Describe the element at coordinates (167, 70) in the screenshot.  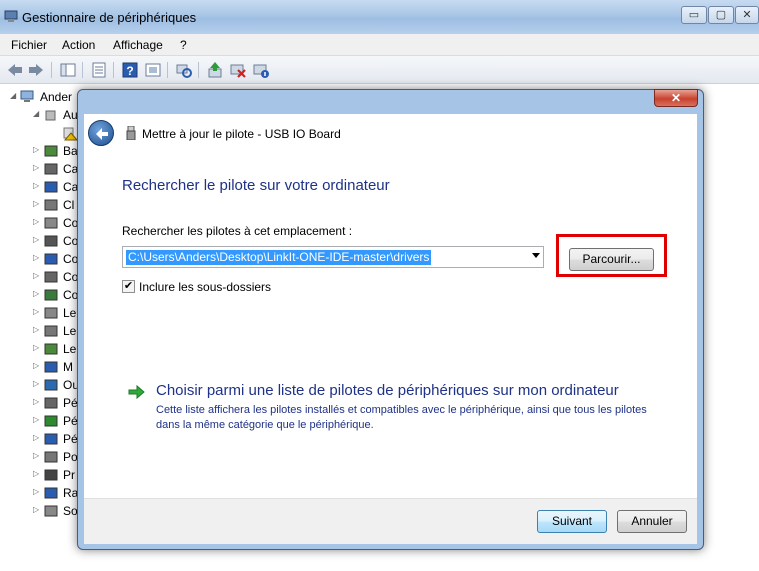
I see `toolbar-separator` at that location.